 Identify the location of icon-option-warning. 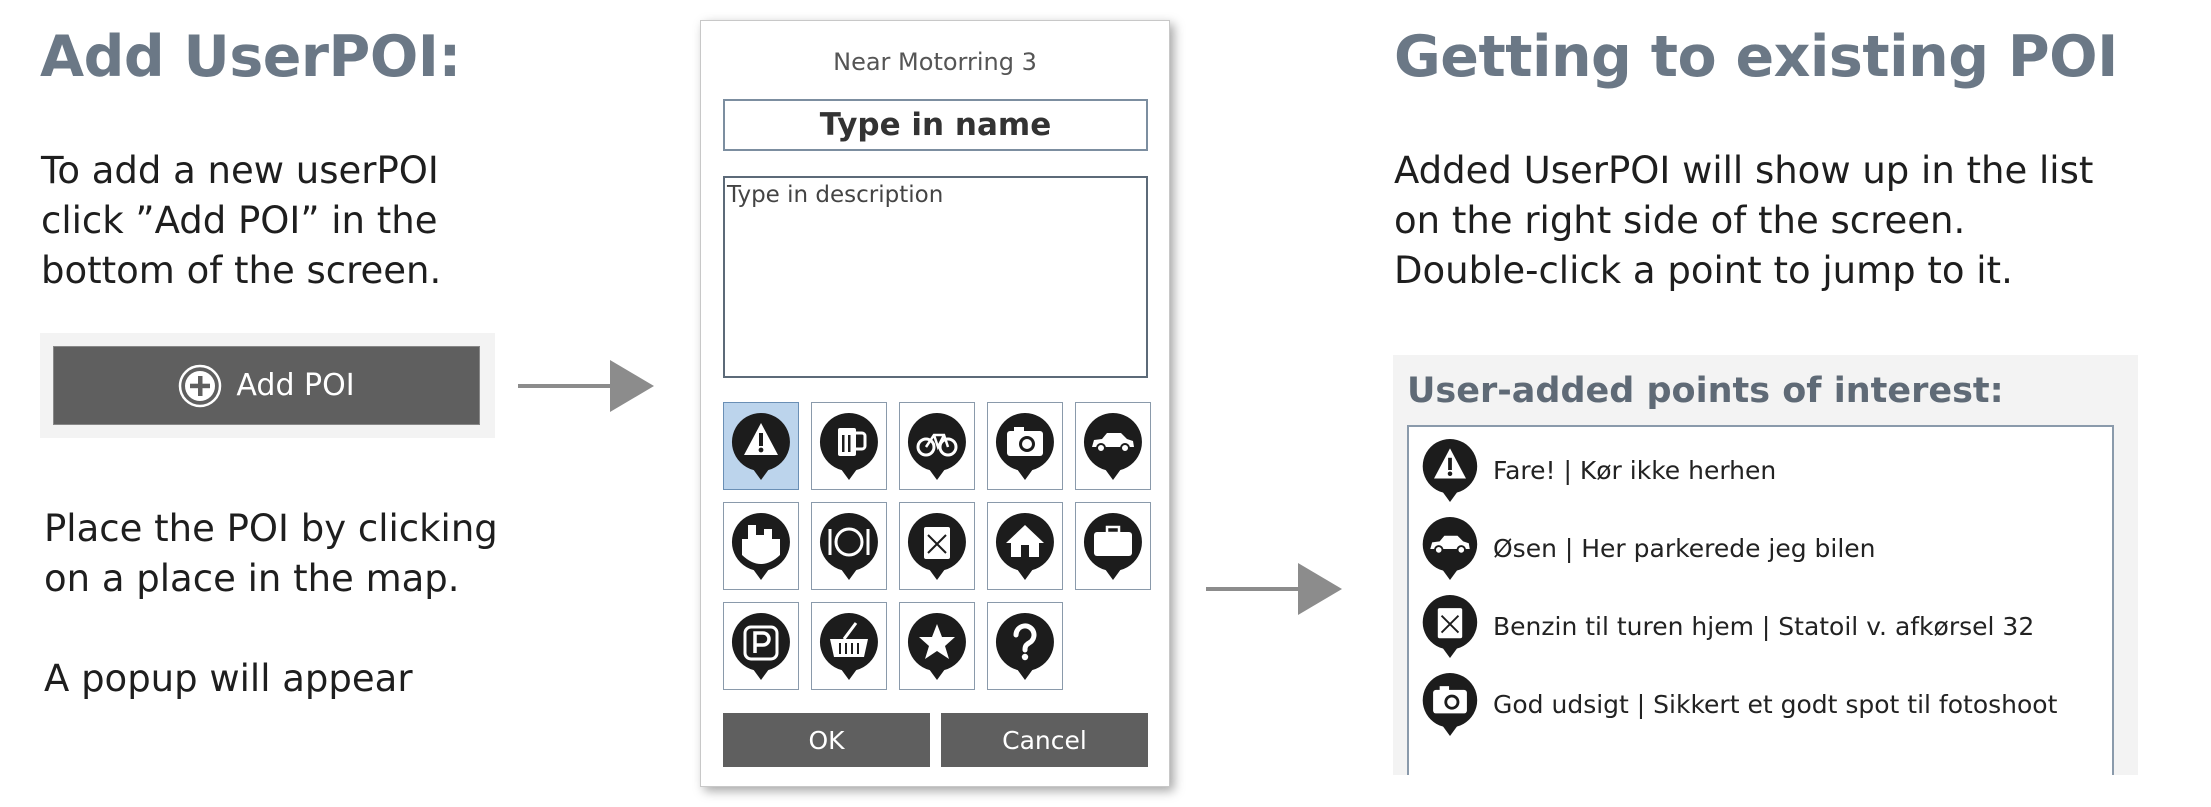
(761, 446).